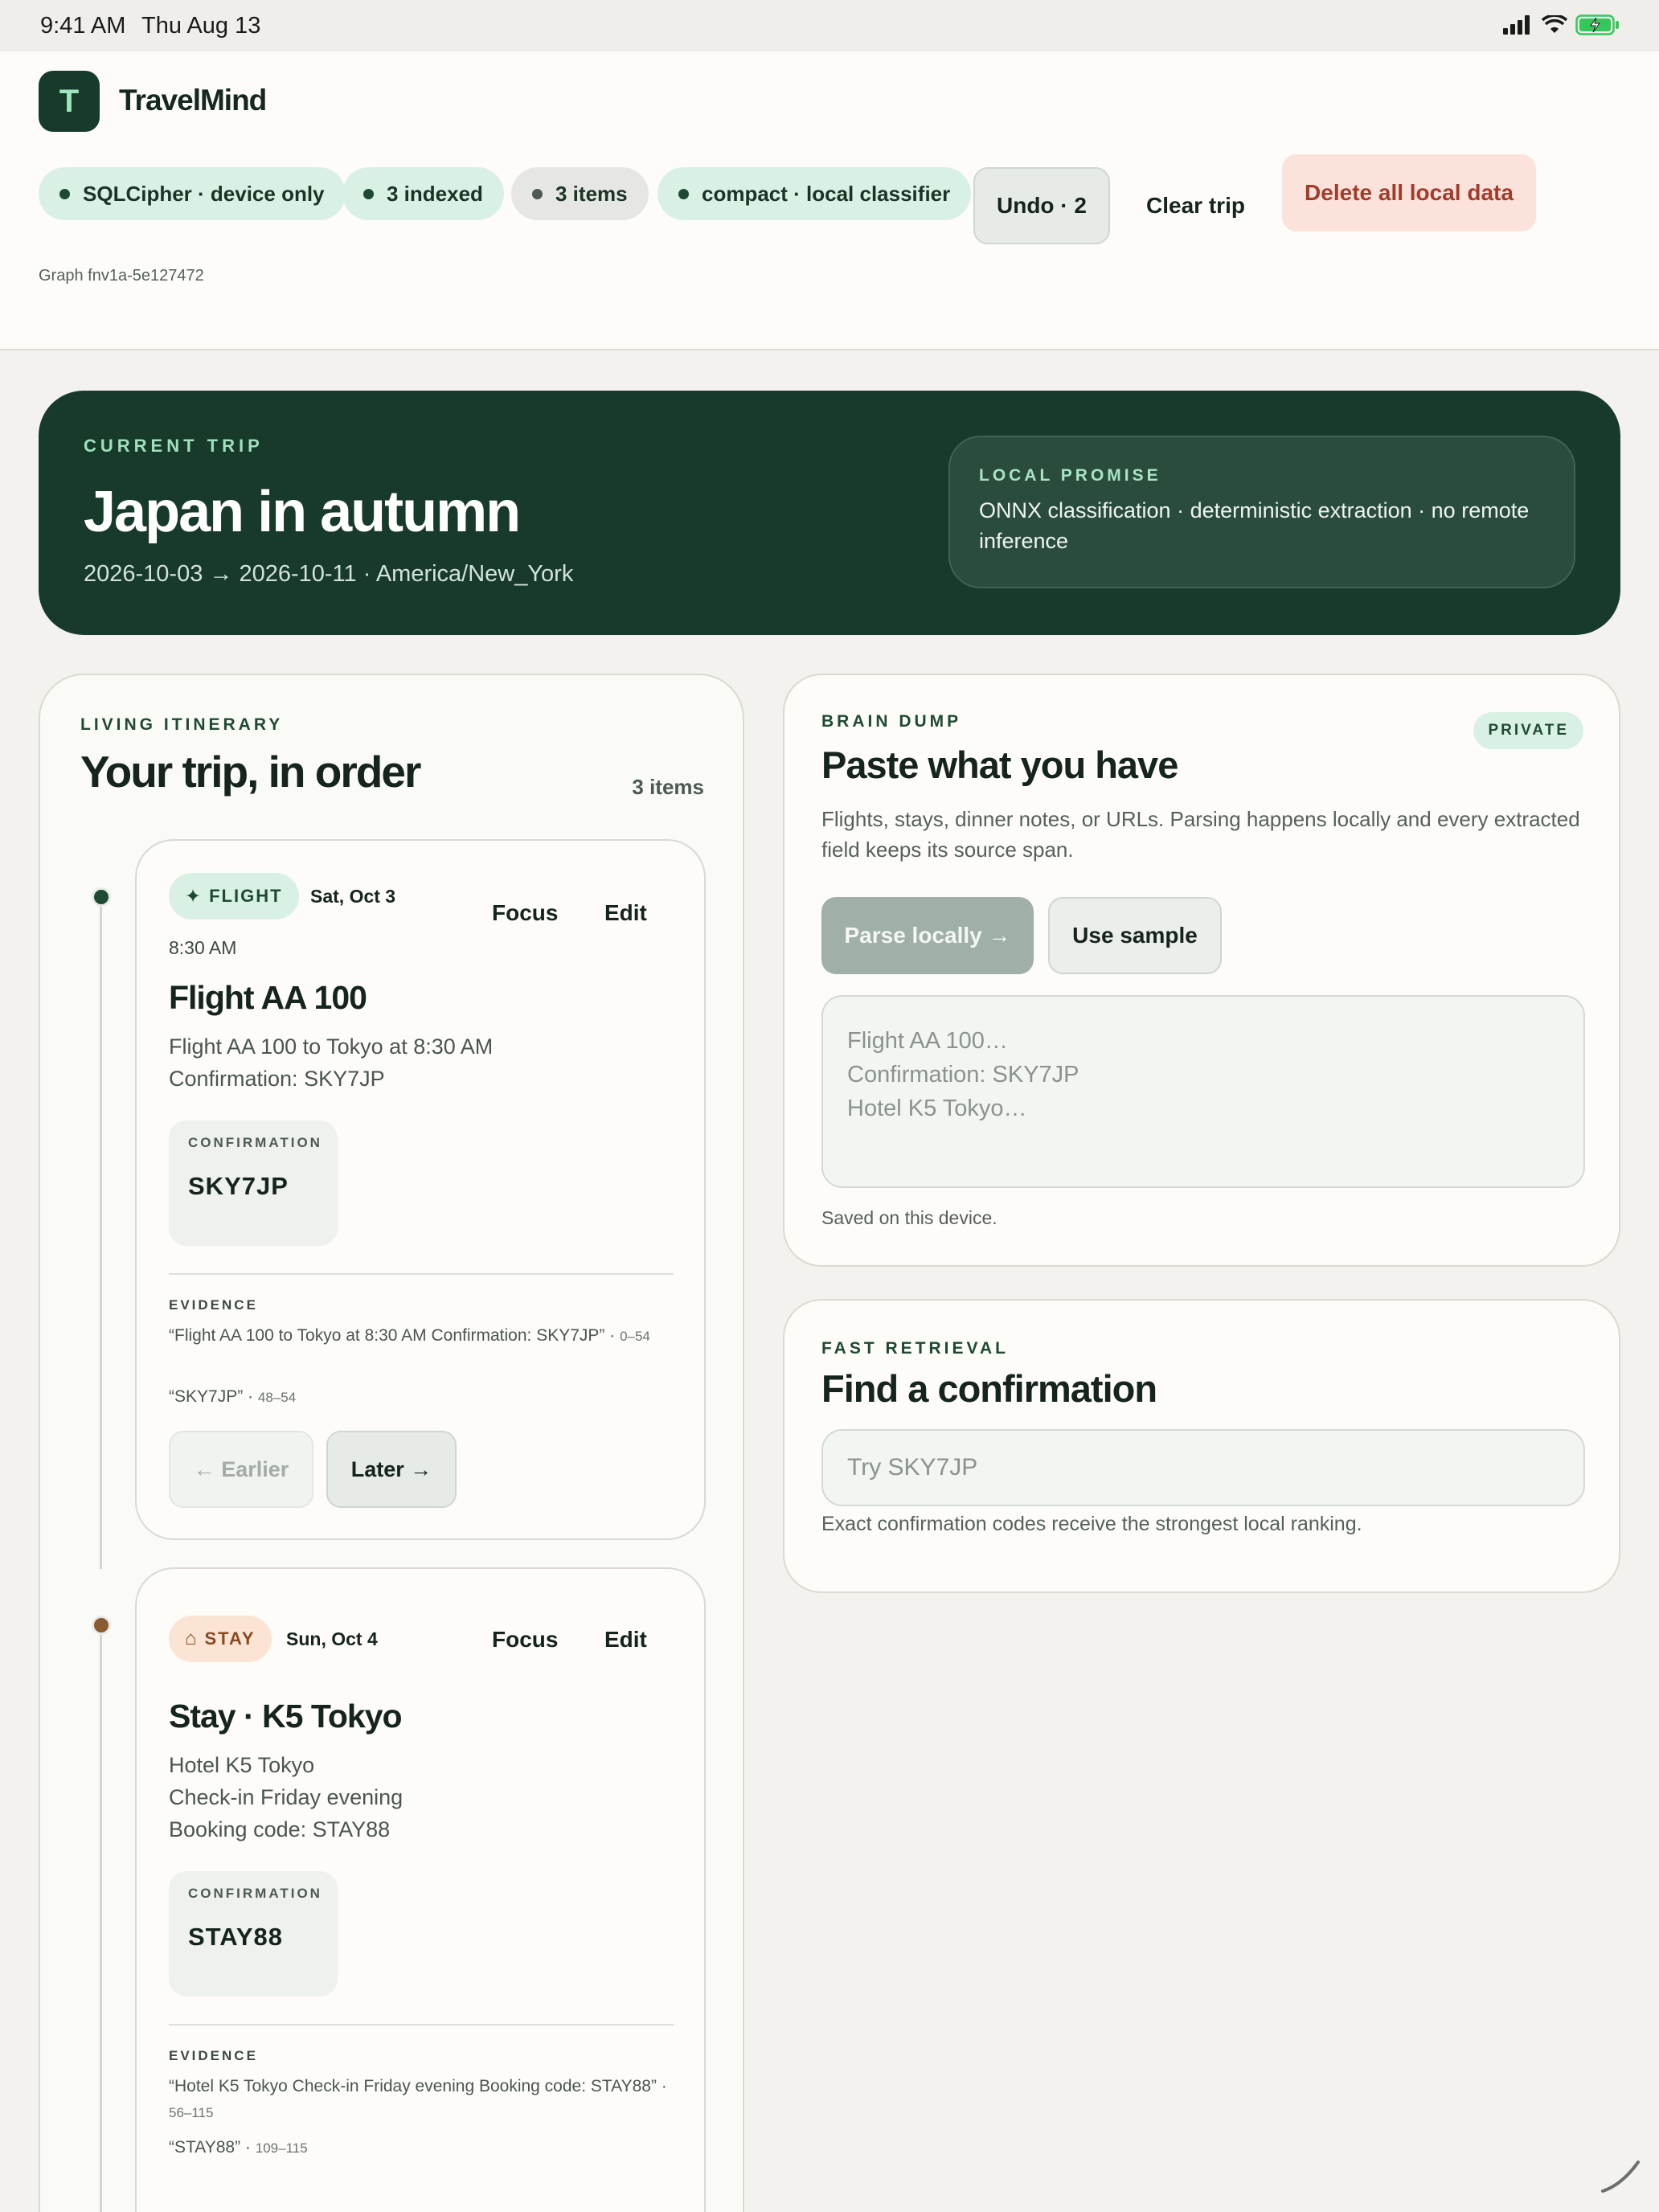  Describe the element at coordinates (1528, 730) in the screenshot. I see `private-badge: PRIVATE` at that location.